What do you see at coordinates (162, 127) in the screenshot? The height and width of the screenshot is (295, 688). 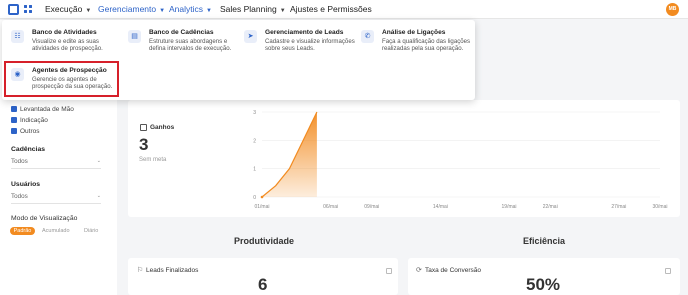 I see `ganhos-title: Ganhos` at bounding box center [162, 127].